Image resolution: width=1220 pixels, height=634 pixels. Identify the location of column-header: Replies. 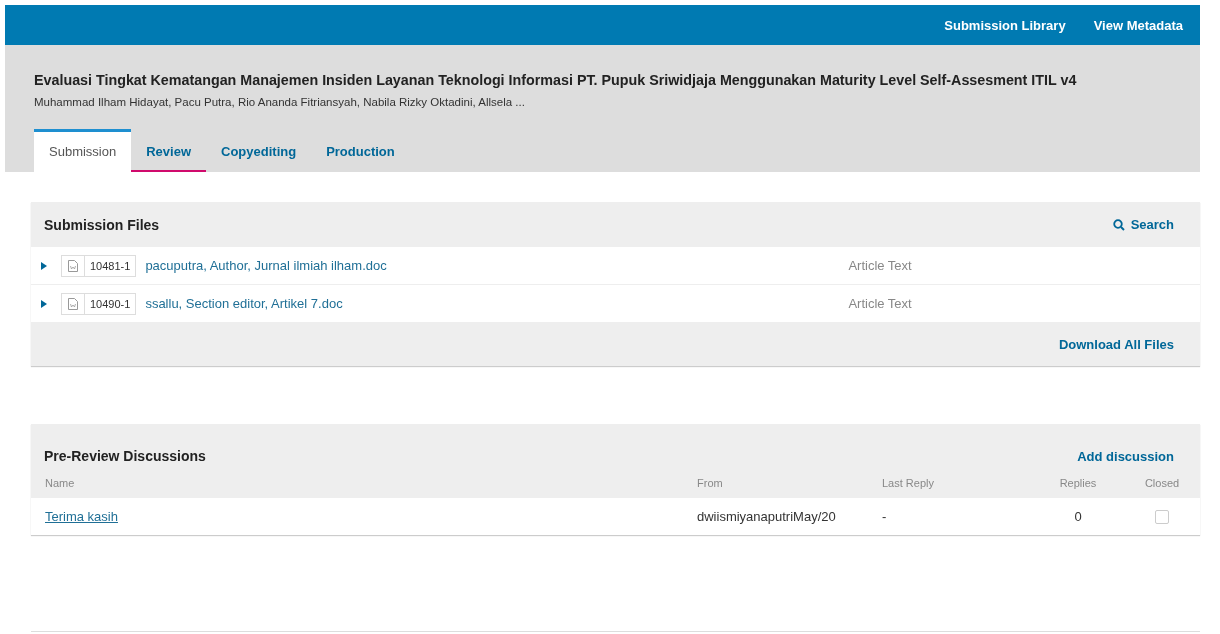
(1078, 483).